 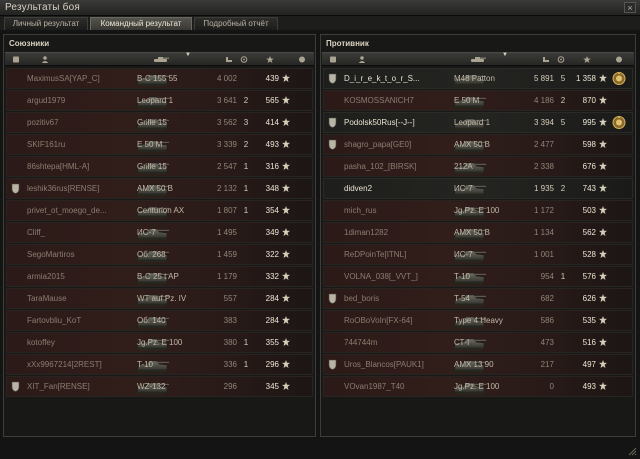 What do you see at coordinates (478, 100) in the screenshot?
I see `table-row: KOSMOSSANICH7 E 50 M4 186 2 870` at bounding box center [478, 100].